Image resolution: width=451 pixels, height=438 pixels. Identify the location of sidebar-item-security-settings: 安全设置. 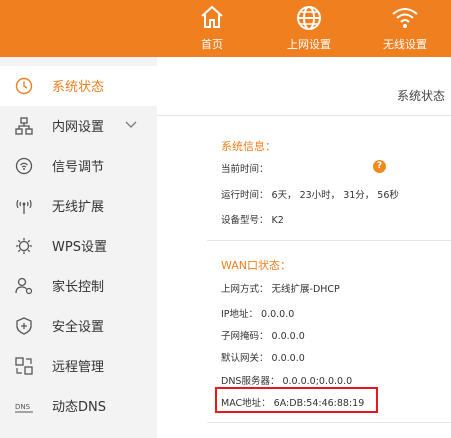
(78, 326).